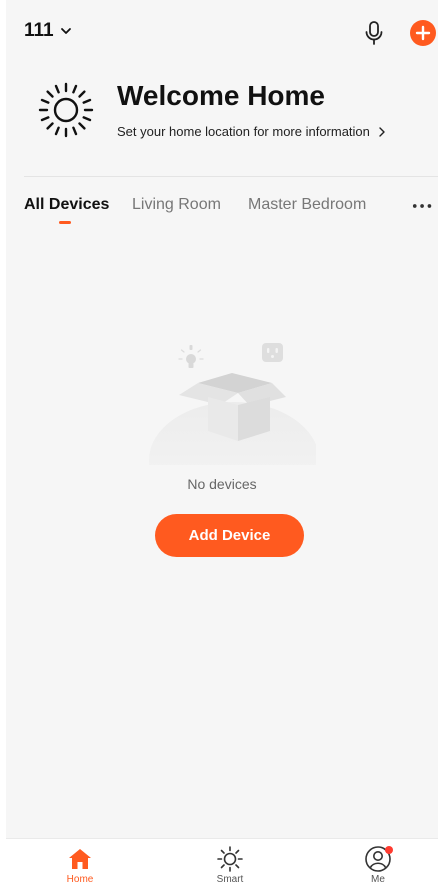 This screenshot has height=888, width=444. Describe the element at coordinates (378, 865) in the screenshot. I see `nav-me: Me` at that location.